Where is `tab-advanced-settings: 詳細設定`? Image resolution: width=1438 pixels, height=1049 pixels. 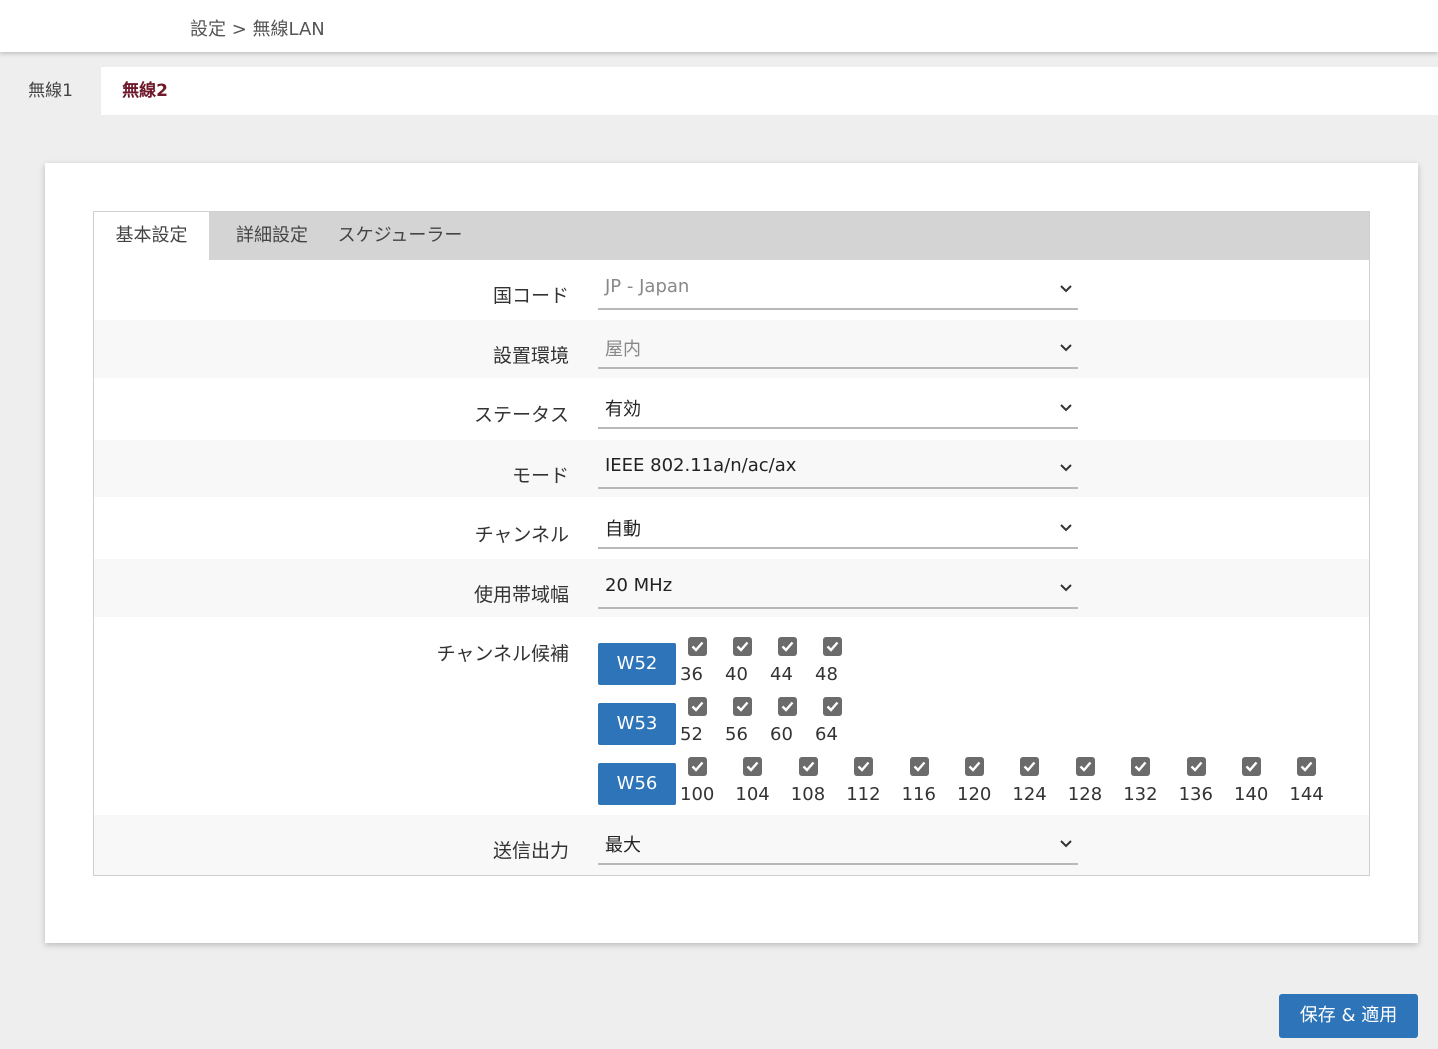
tab-advanced-settings: 詳細設定 is located at coordinates (272, 236).